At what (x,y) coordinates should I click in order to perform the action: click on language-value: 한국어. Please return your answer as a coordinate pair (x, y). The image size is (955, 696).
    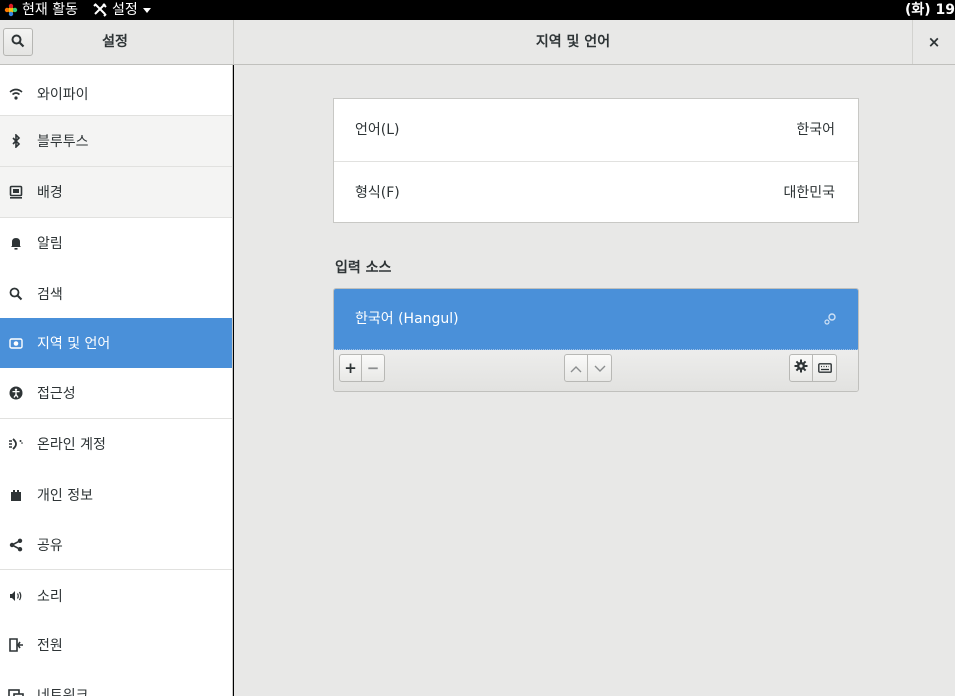
    Looking at the image, I should click on (815, 130).